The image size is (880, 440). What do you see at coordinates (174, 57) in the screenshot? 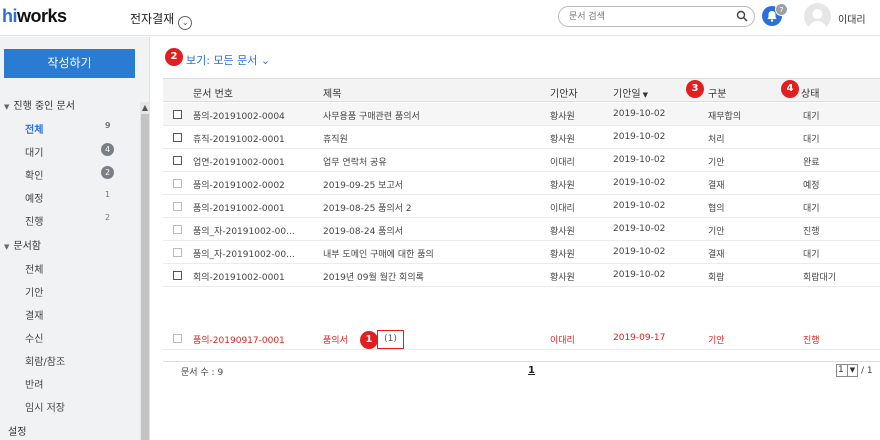
I see `marker-2: 2` at bounding box center [174, 57].